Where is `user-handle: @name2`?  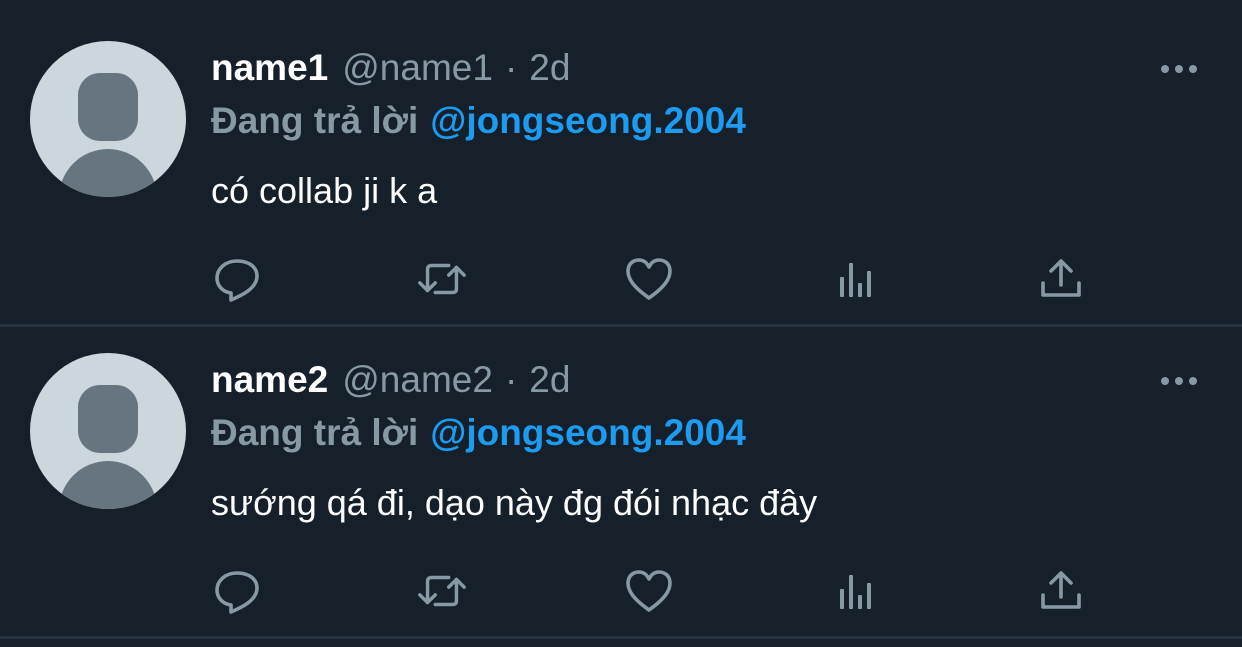
user-handle: @name2 is located at coordinates (417, 380).